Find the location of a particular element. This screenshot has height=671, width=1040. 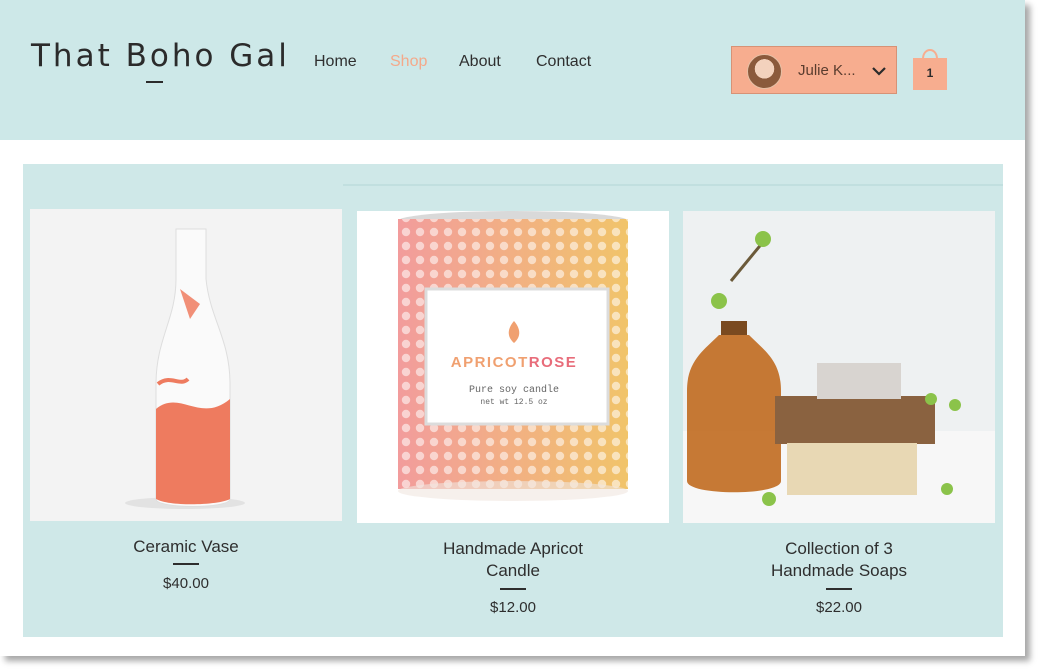

candle-label-line1: Pure soy candle is located at coordinates (514, 390).